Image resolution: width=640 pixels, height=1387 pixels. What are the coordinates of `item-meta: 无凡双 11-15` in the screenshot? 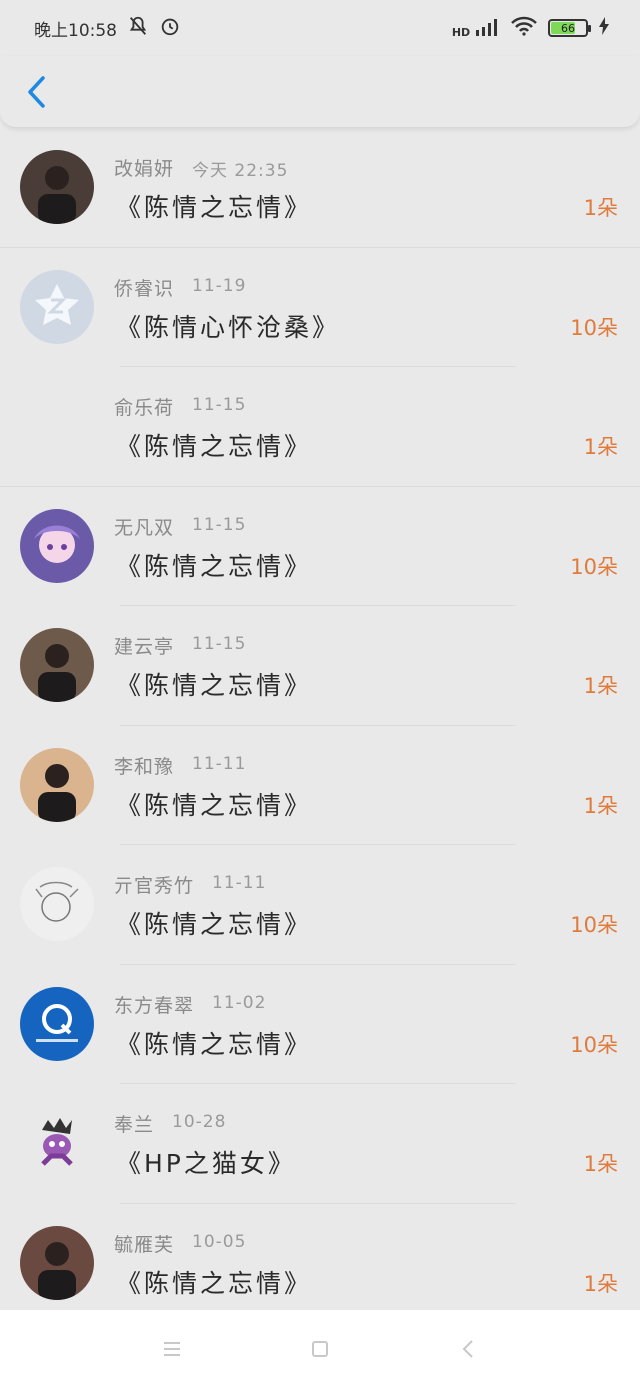 It's located at (180, 526).